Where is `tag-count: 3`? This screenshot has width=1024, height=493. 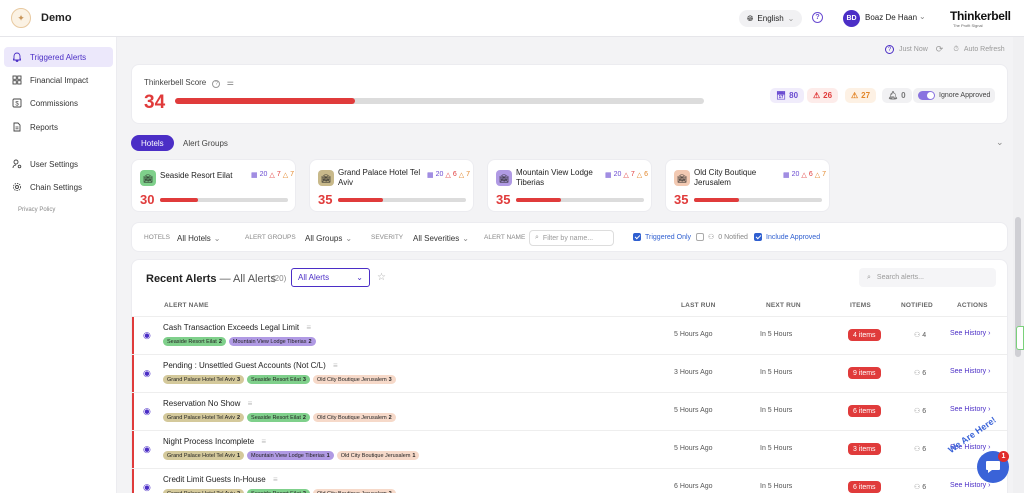
tag-count: 3 is located at coordinates (238, 379).